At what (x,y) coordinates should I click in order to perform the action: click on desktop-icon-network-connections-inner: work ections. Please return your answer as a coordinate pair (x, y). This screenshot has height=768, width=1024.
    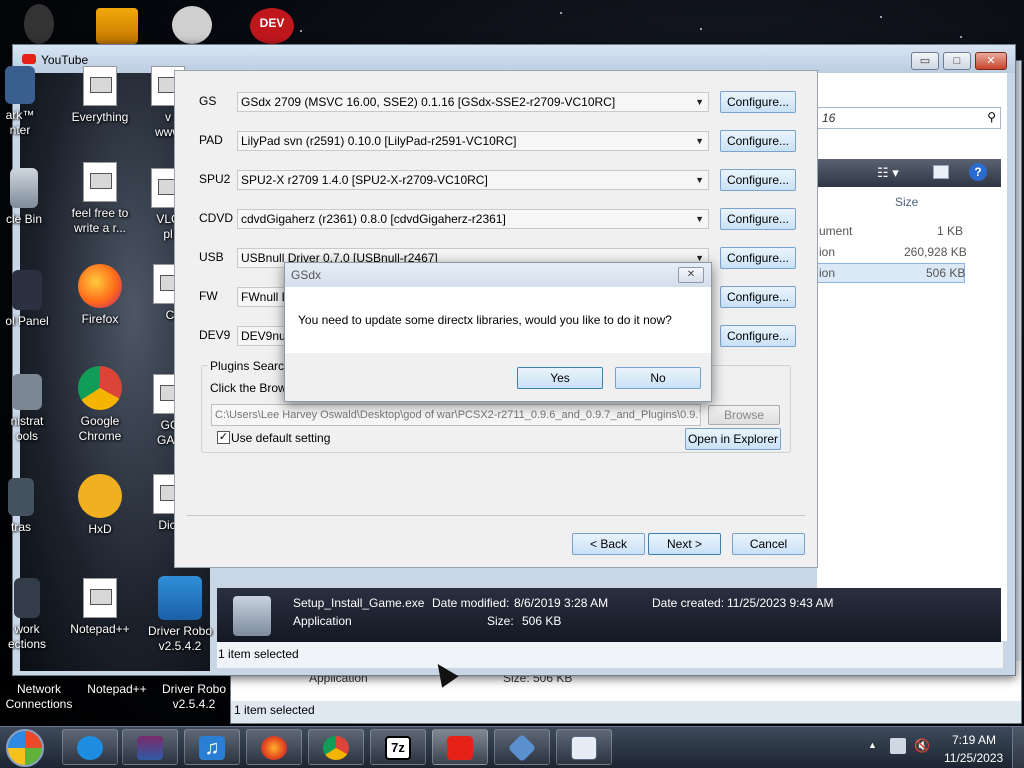
    Looking at the image, I should click on (30, 615).